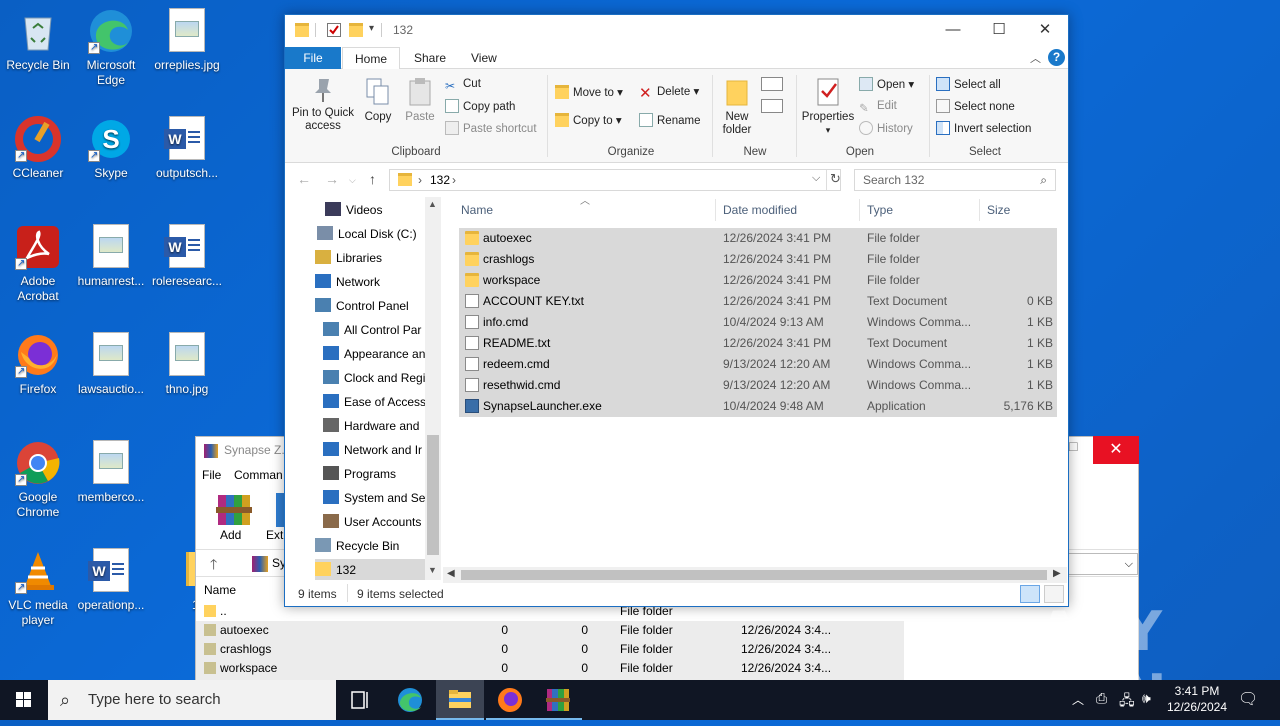  Describe the element at coordinates (432, 204) in the screenshot. I see `scroll-up-icon: ▲` at that location.